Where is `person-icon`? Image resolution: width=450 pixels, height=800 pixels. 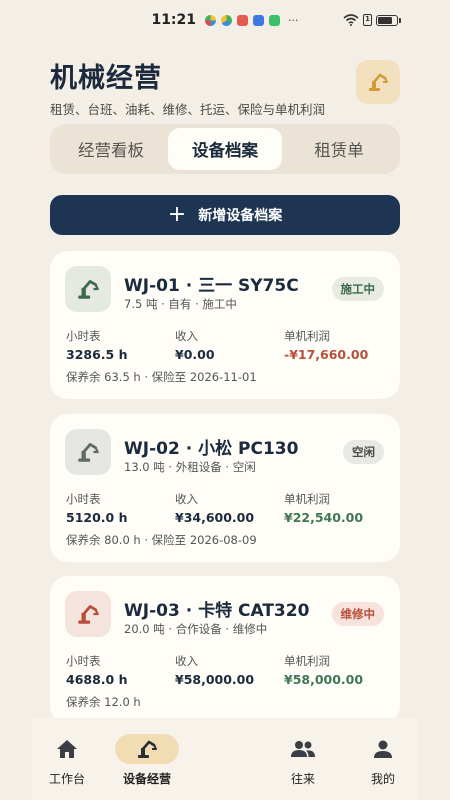
person-icon is located at coordinates (383, 749).